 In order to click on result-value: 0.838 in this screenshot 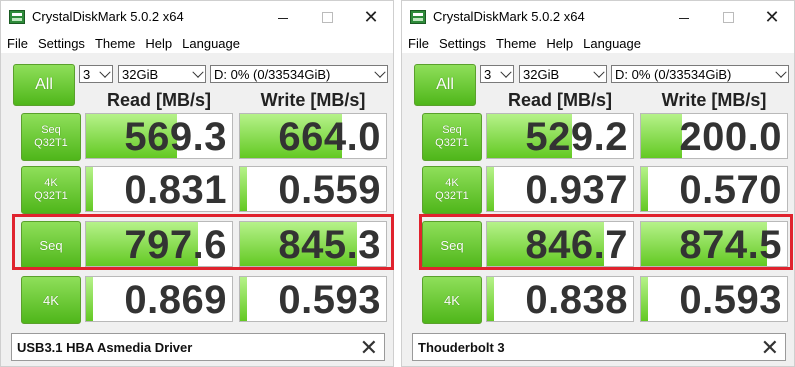, I will do `click(576, 300)`.